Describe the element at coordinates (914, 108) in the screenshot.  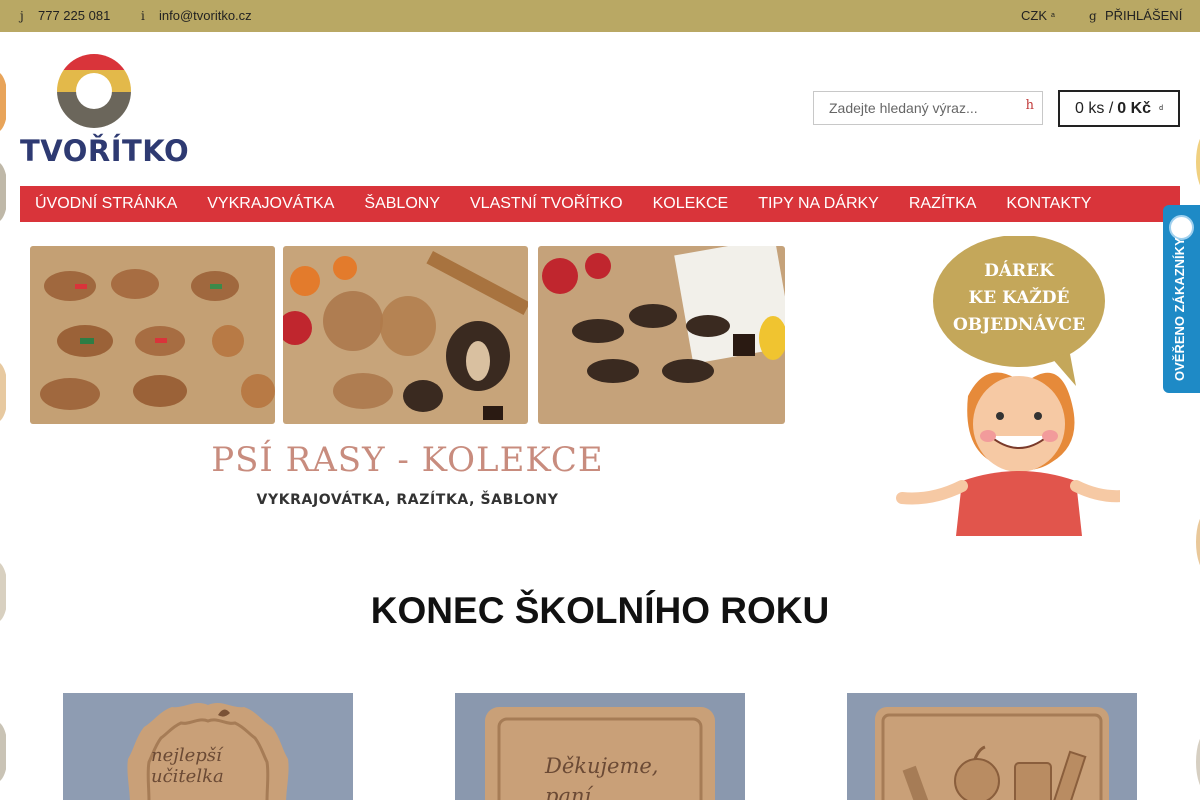
I see `search-input` at that location.